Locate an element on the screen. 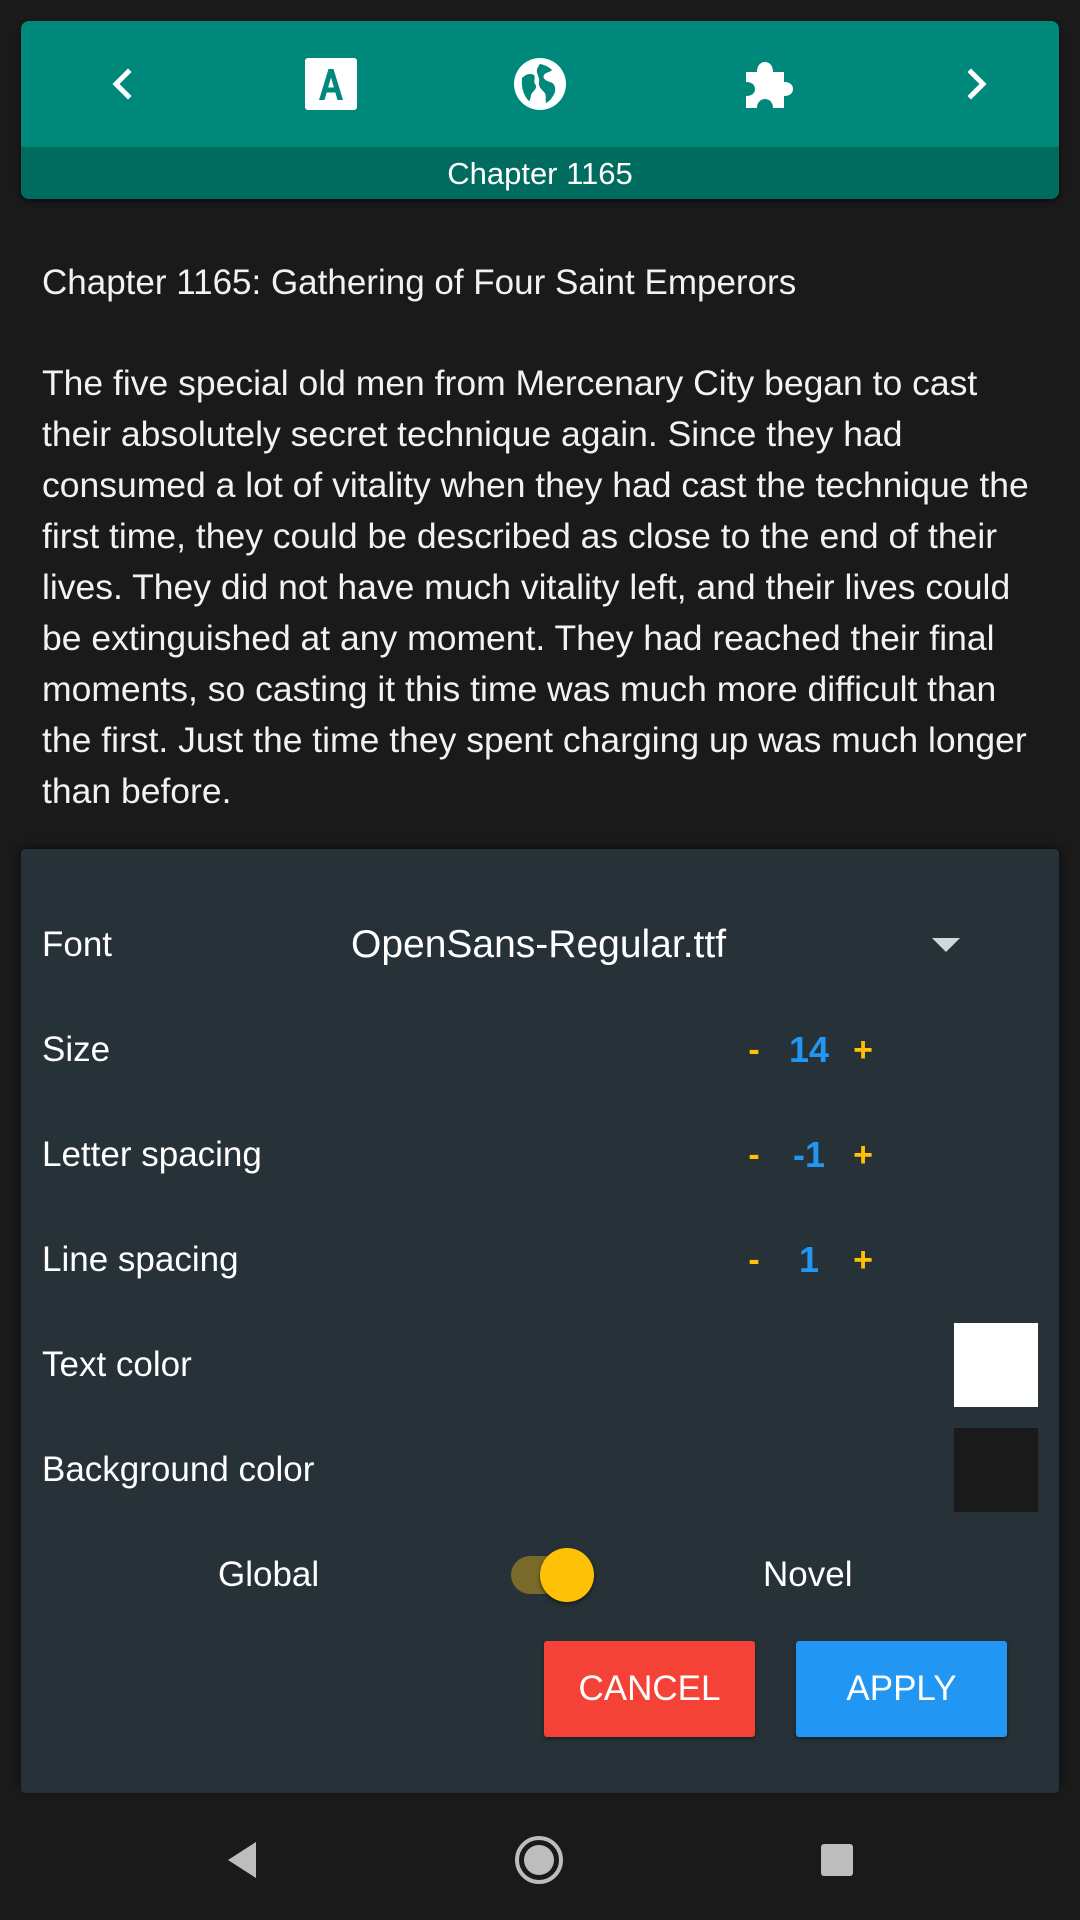 This screenshot has height=1920, width=1080. globe-icon is located at coordinates (540, 84).